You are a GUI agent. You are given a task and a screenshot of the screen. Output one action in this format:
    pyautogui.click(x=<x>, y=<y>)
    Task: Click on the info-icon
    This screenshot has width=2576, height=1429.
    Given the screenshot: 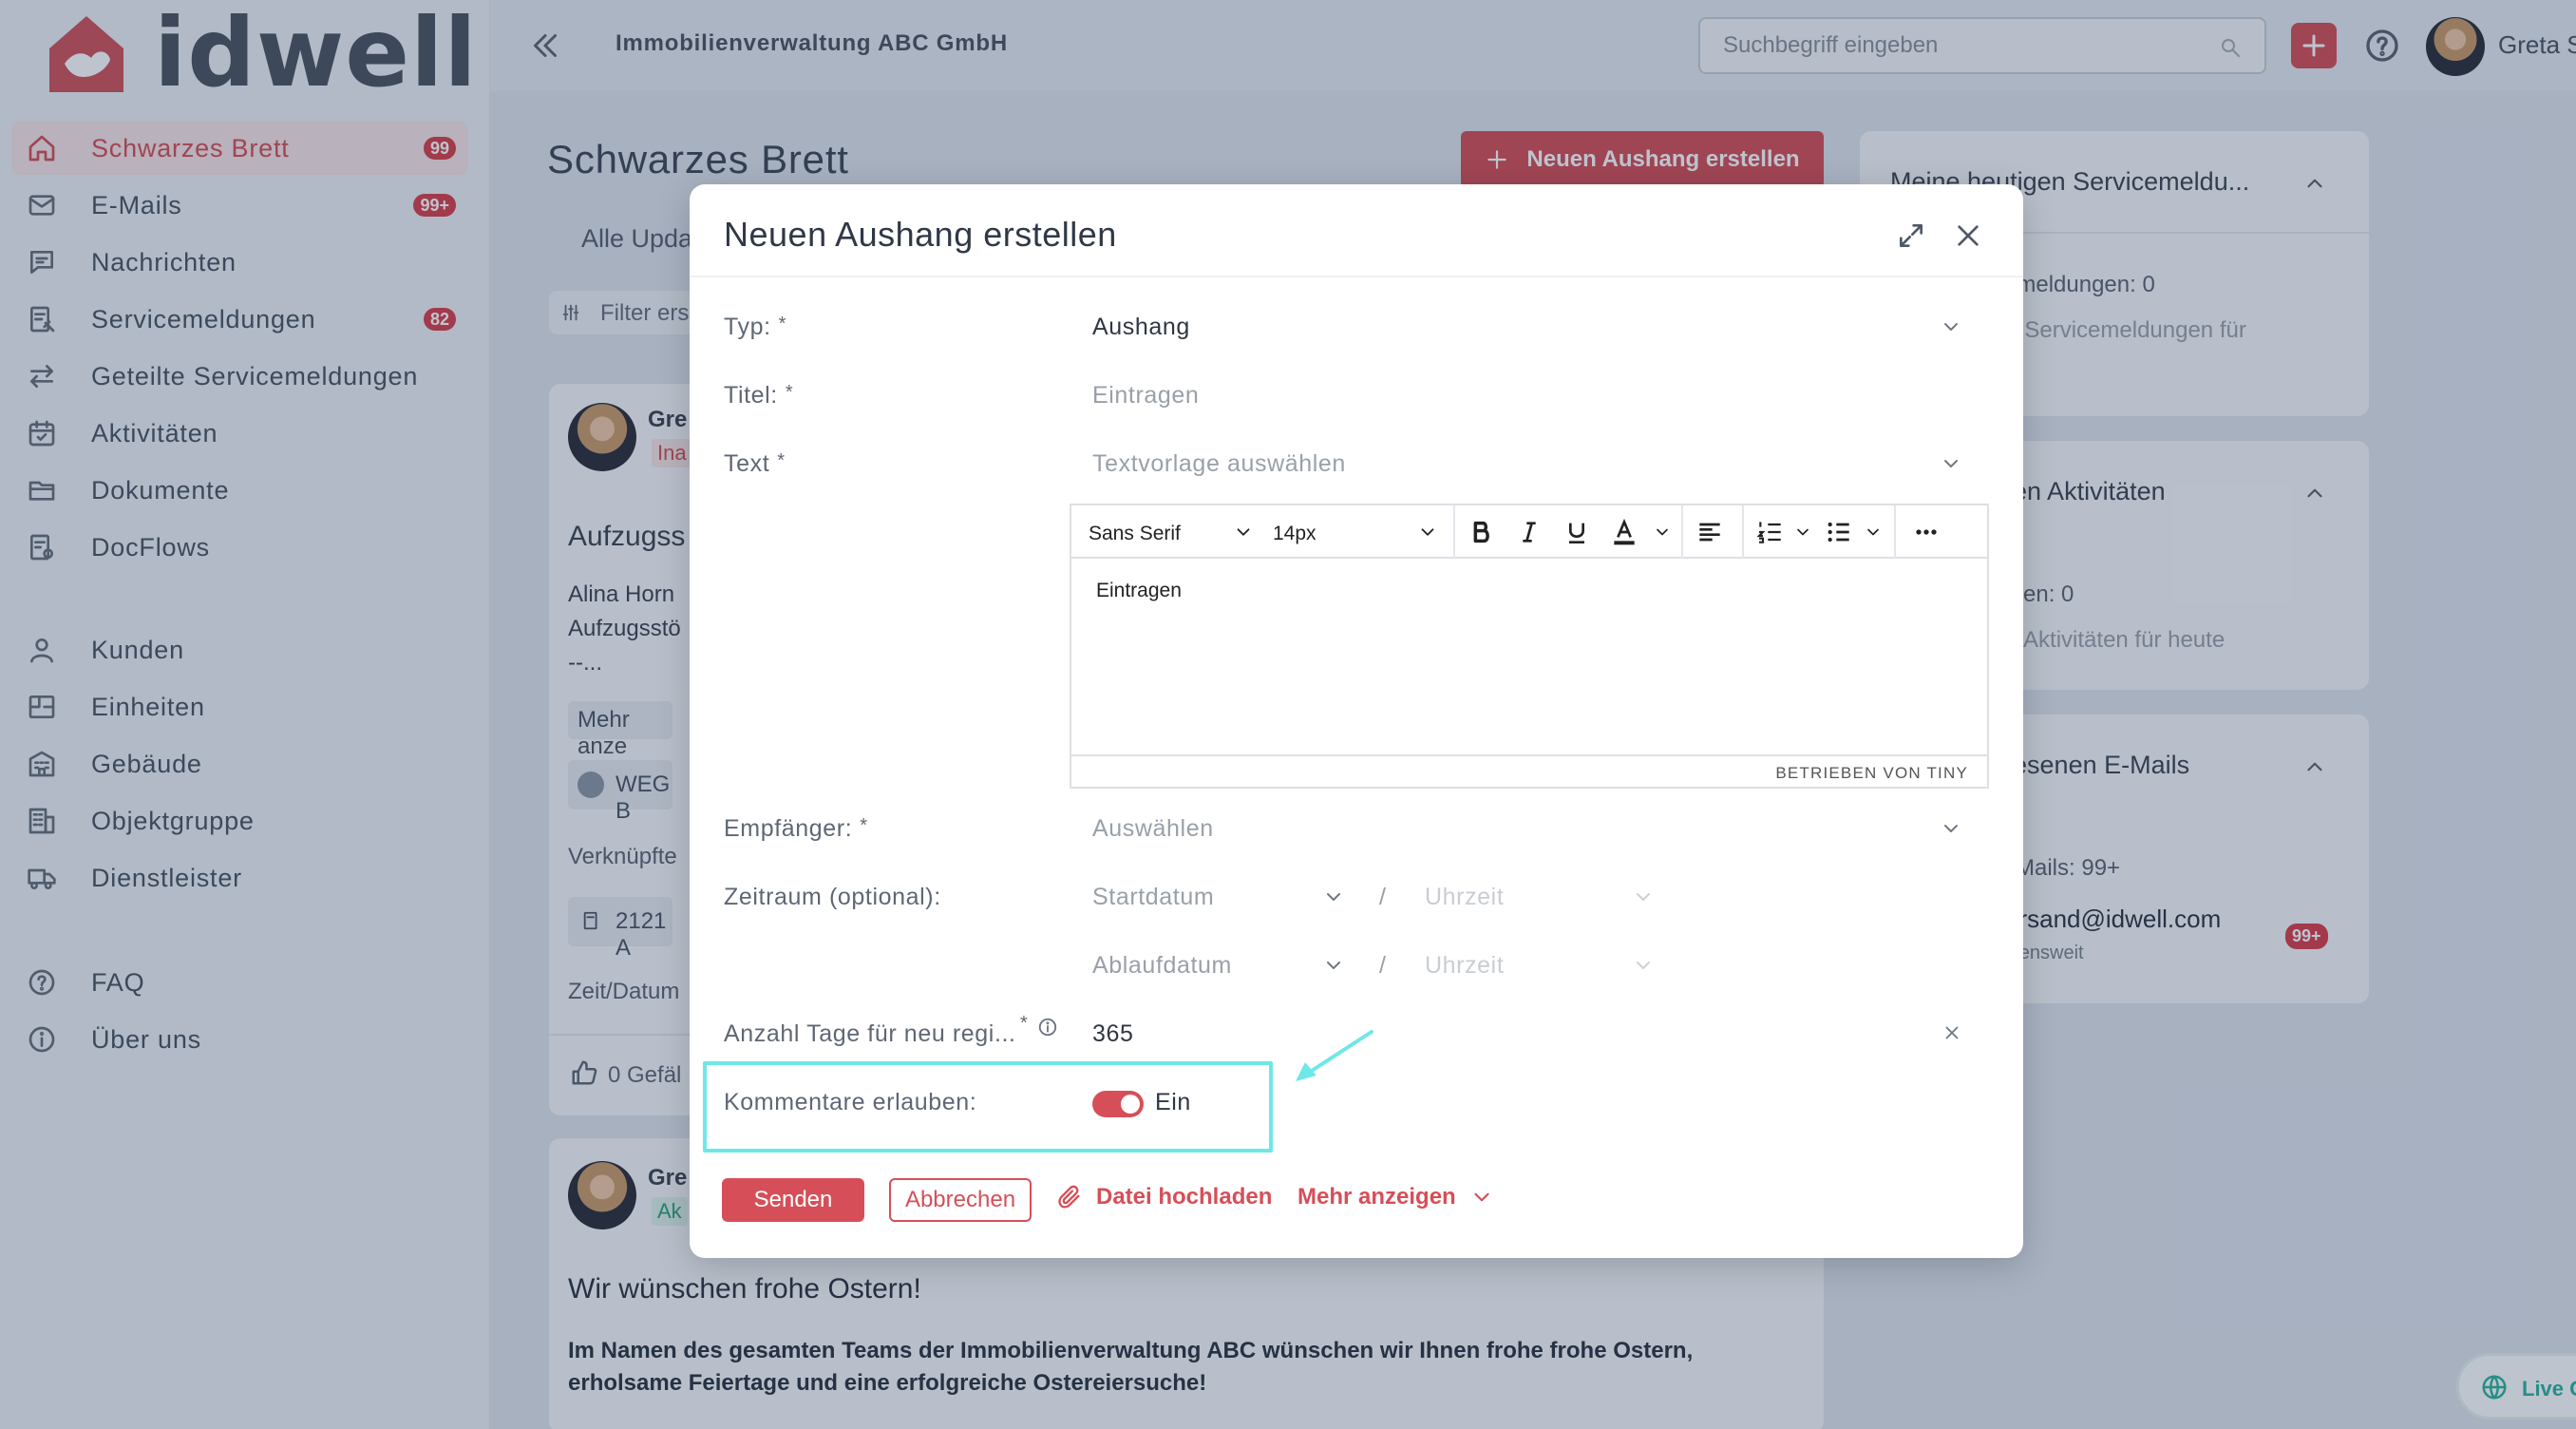 What is the action you would take?
    pyautogui.click(x=1047, y=1027)
    